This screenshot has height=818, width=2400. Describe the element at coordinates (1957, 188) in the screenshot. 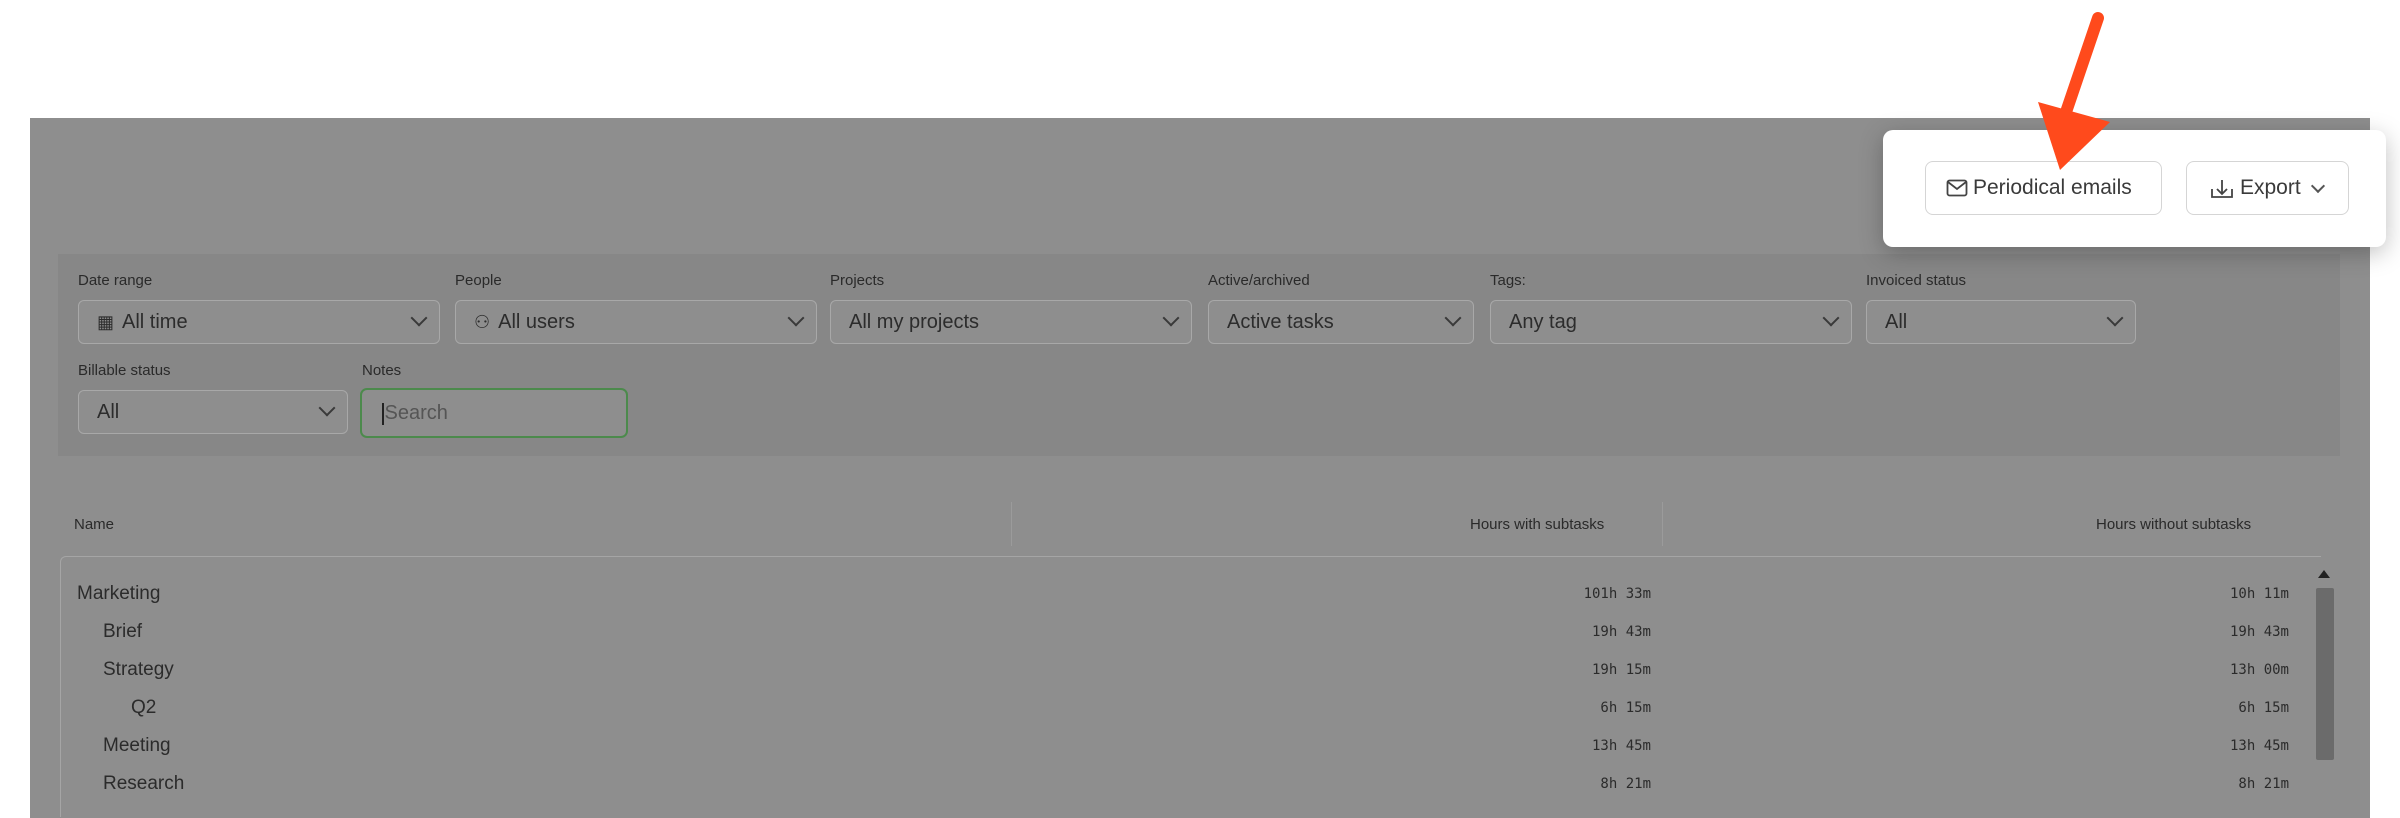

I see `envelope-icon` at that location.